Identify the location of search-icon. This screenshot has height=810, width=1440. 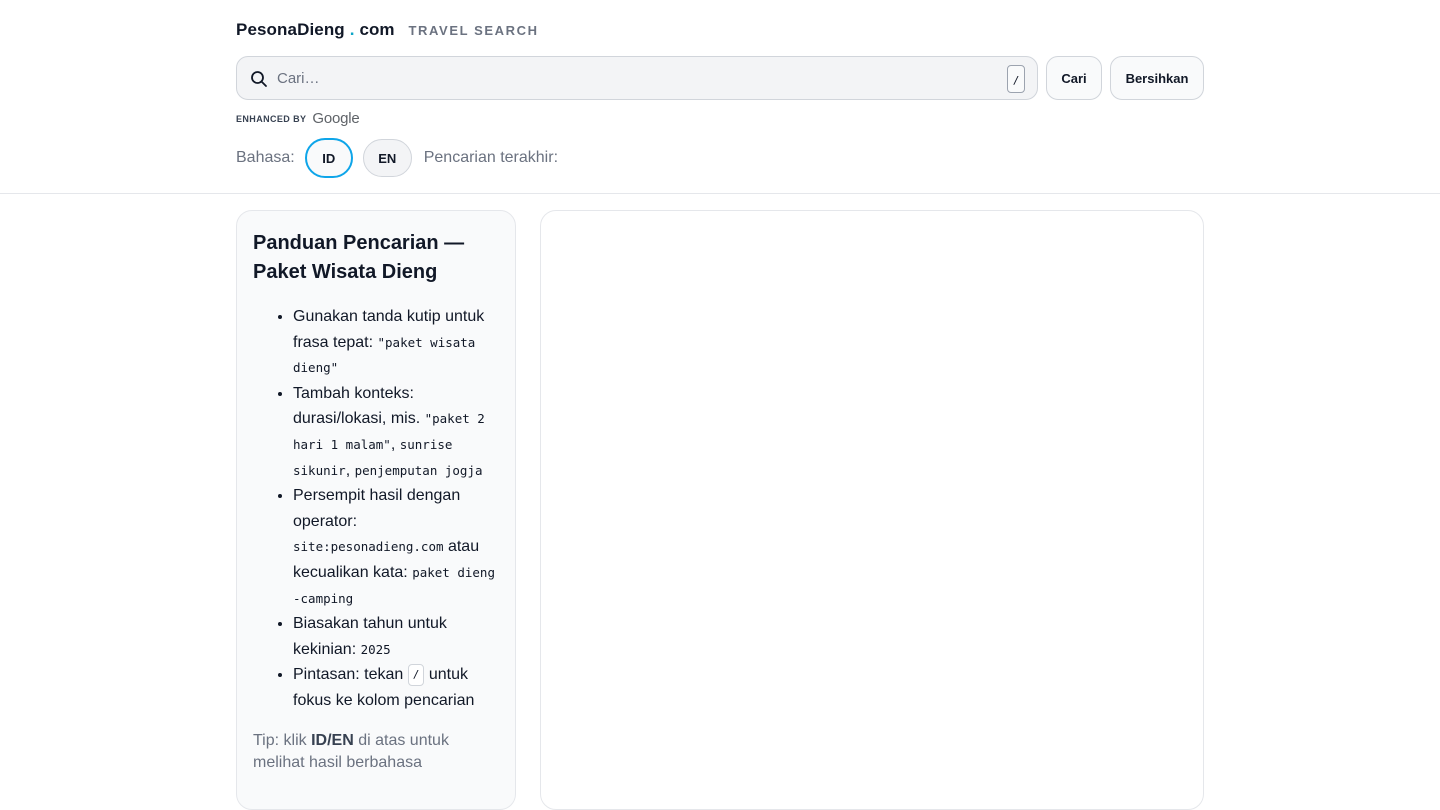
(259, 79).